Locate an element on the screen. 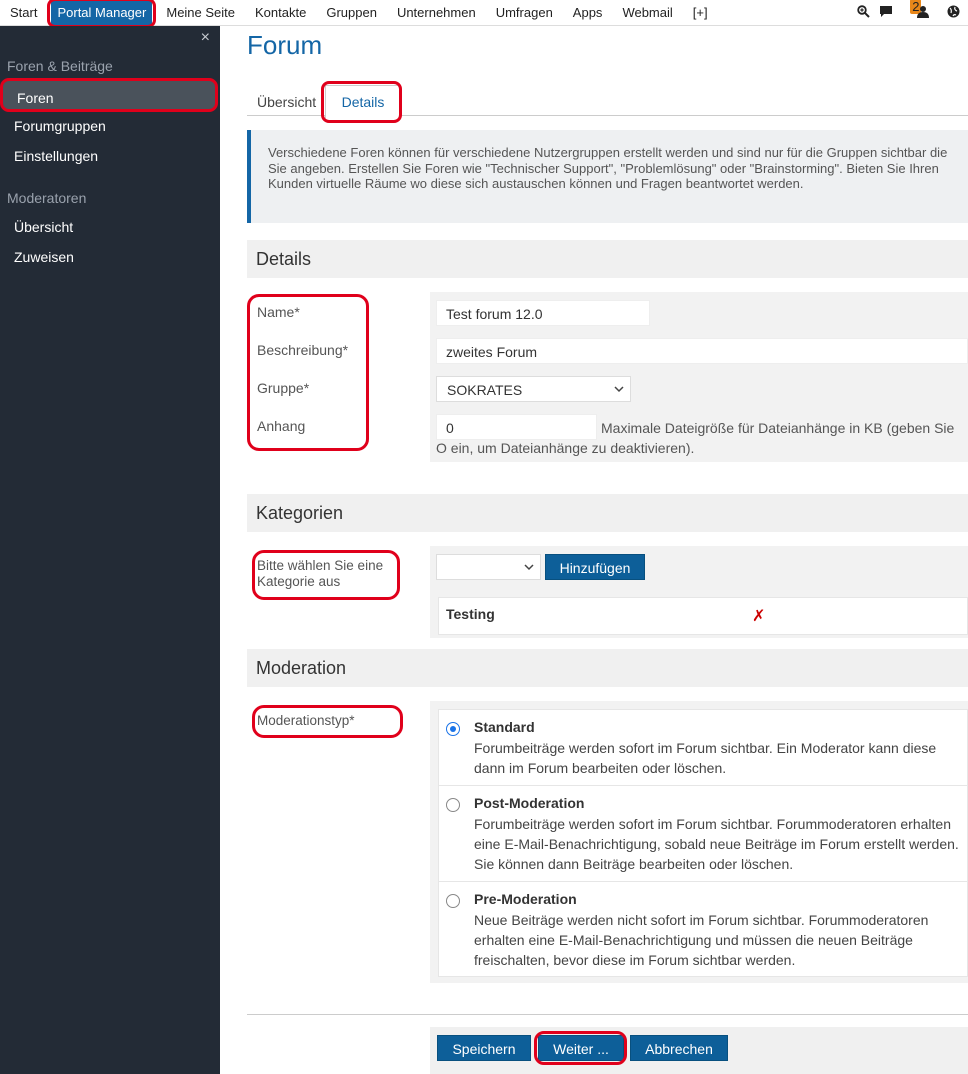  description-input: zweites Forum is located at coordinates (702, 351).